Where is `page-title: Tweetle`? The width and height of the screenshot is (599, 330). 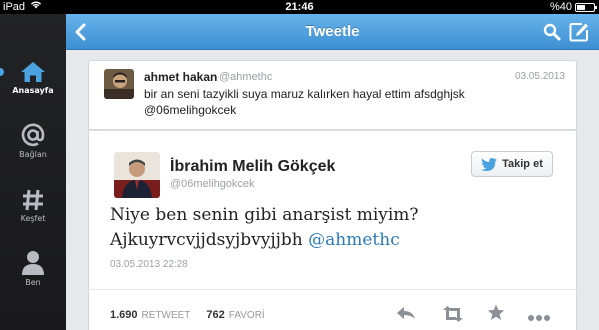
page-title: Tweetle is located at coordinates (332, 31).